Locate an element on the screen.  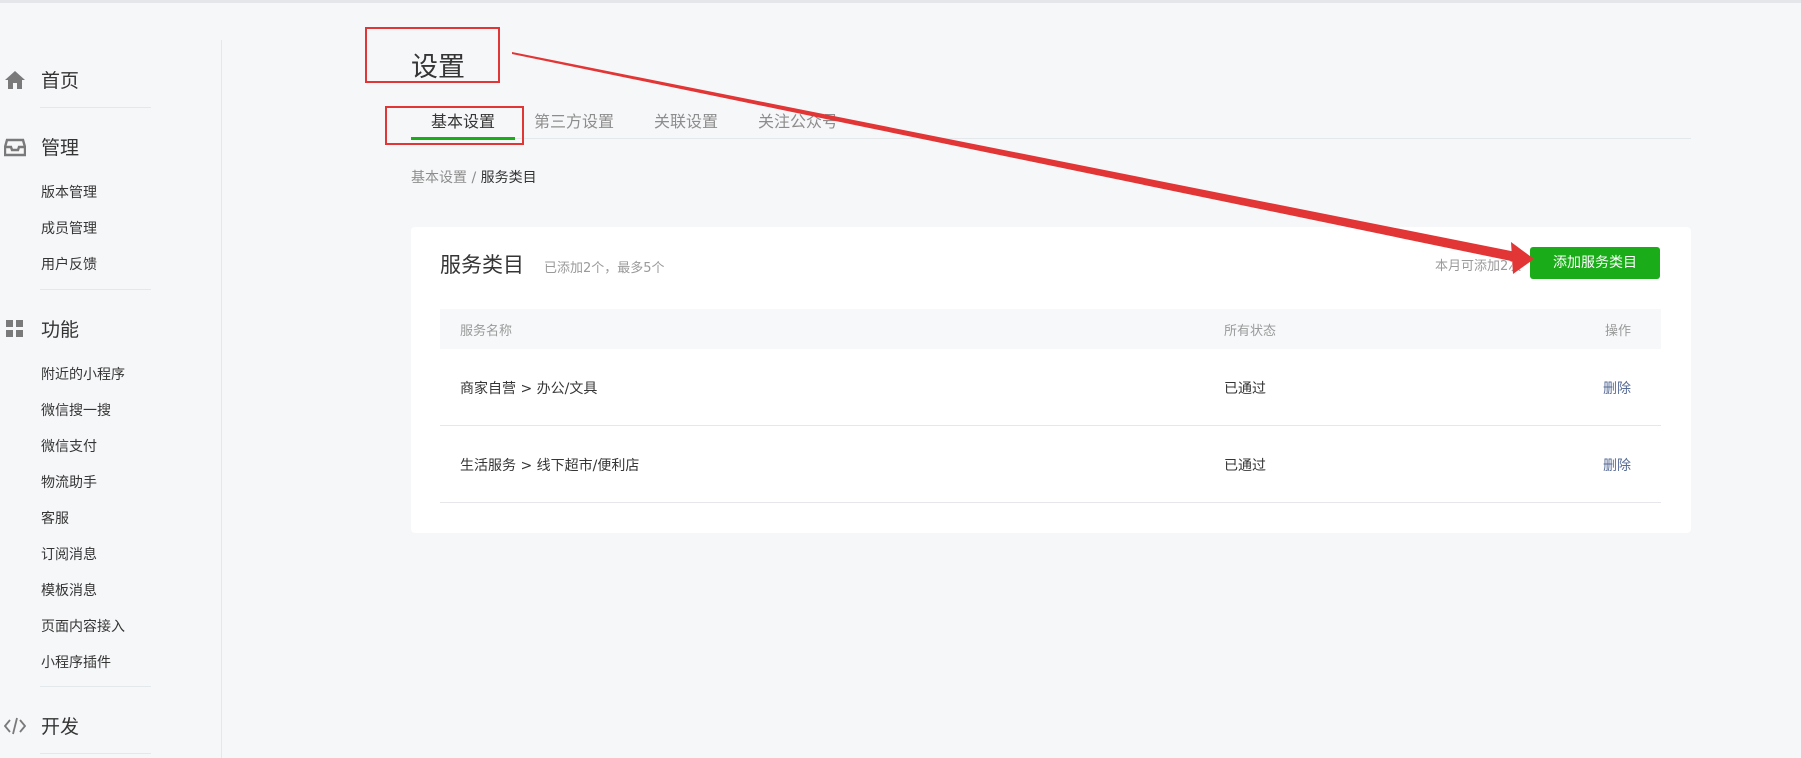
sidebar-item-template-msg: 模板消息 is located at coordinates (69, 590).